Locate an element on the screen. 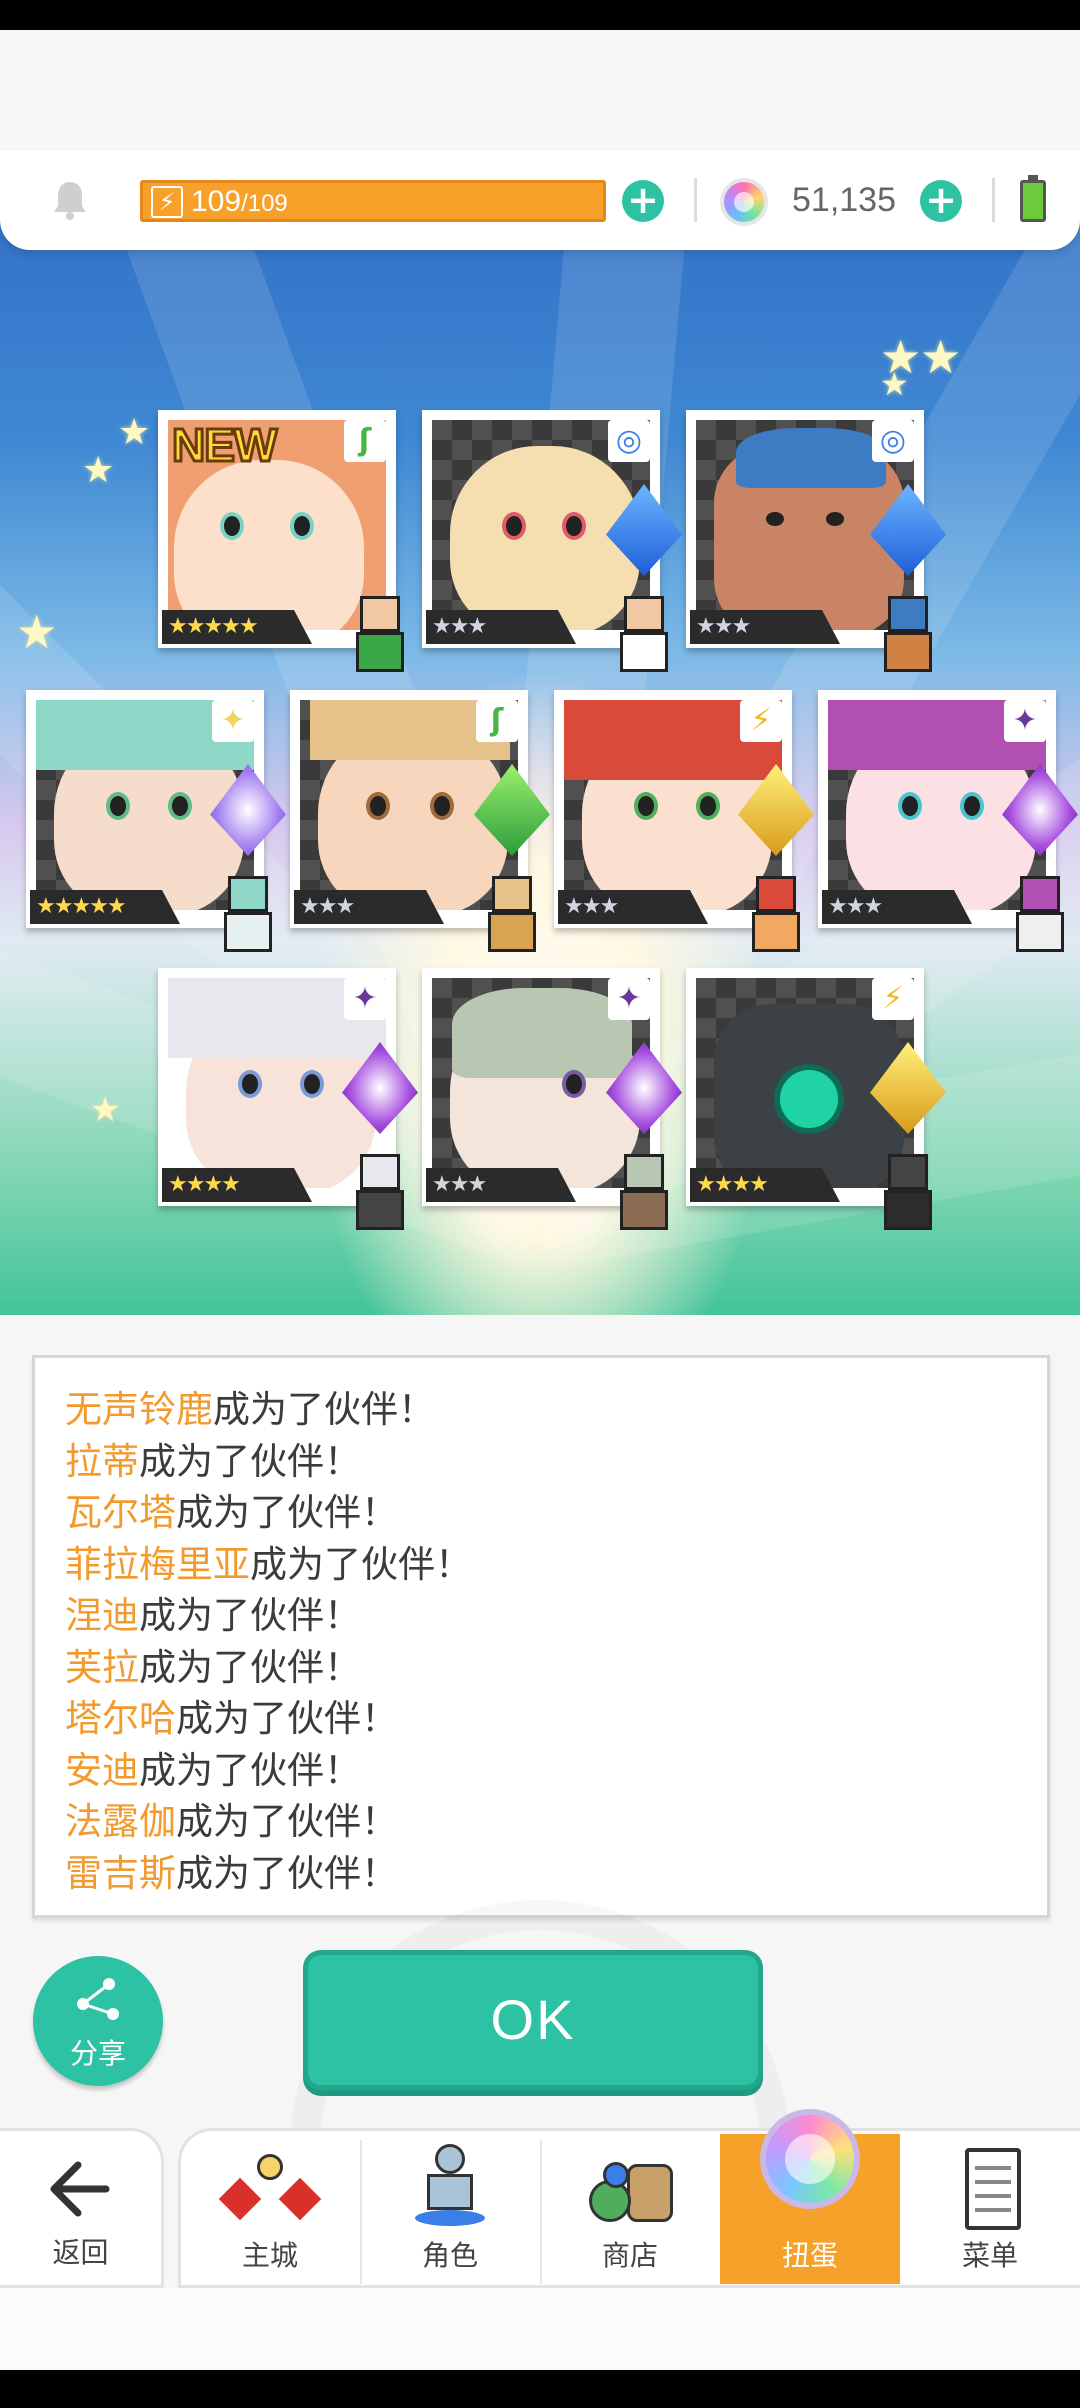 This screenshot has height=2408, width=1080. system-navigation-bar is located at coordinates (540, 2389).